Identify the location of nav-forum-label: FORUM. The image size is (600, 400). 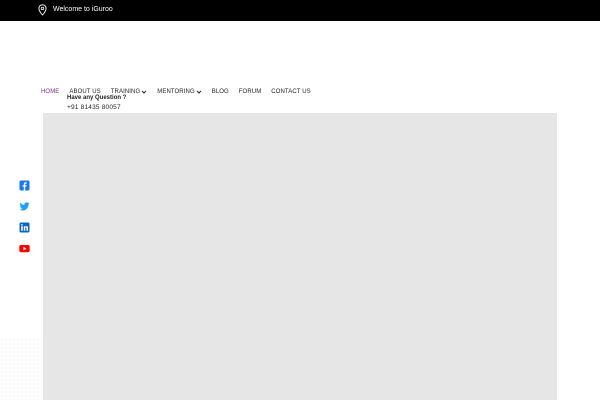
(250, 92).